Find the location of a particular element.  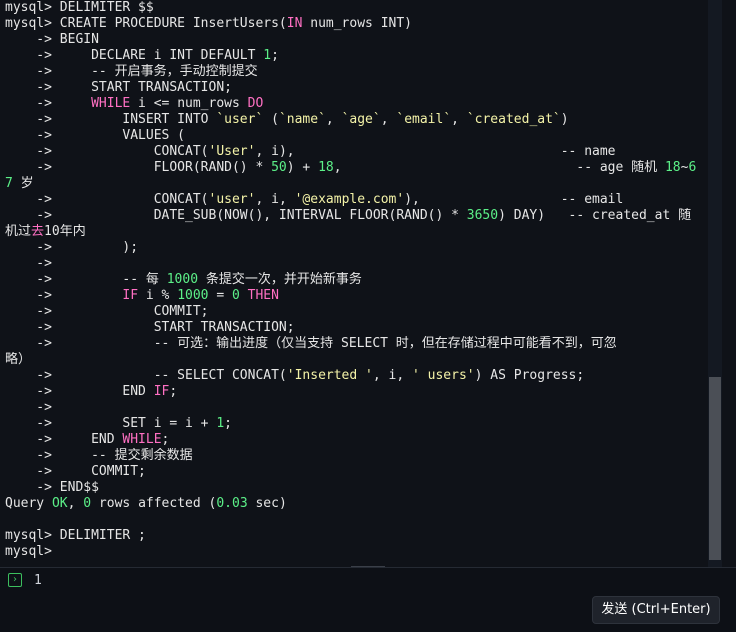

terminal-token: OK is located at coordinates (59, 503).